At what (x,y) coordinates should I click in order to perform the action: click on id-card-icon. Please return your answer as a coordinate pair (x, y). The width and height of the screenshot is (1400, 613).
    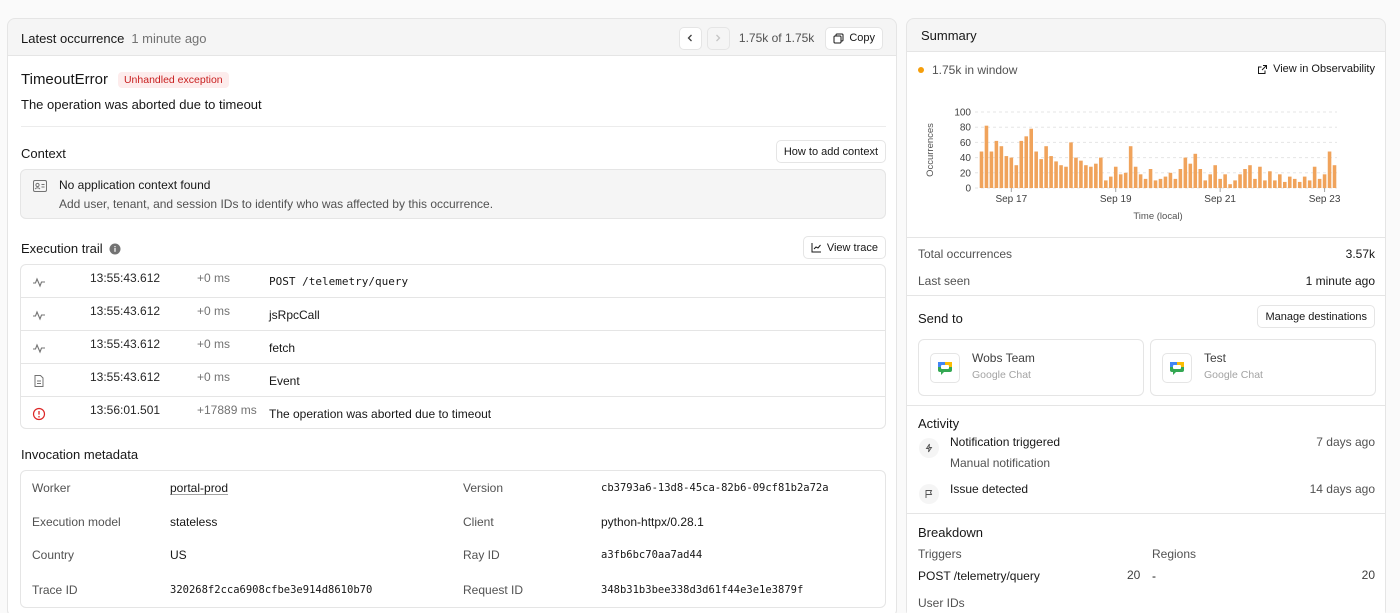
    Looking at the image, I should click on (40, 187).